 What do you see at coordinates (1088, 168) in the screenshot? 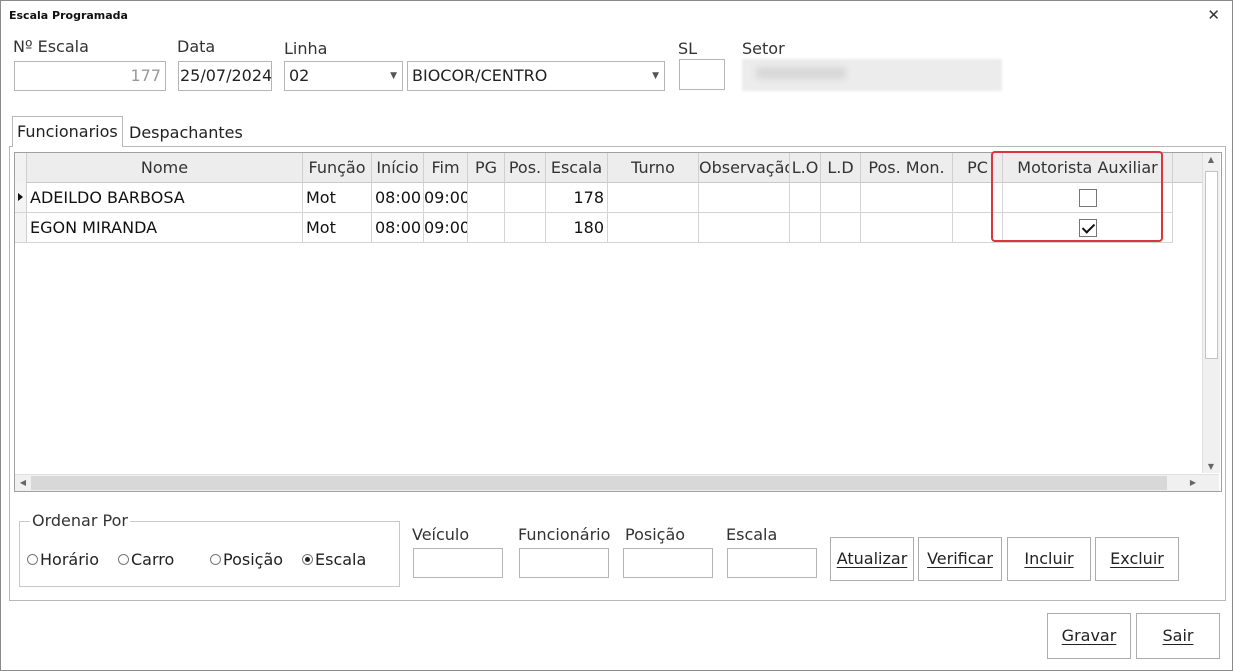
I see `col-motorista-auxiliar: Motorista Auxiliar` at bounding box center [1088, 168].